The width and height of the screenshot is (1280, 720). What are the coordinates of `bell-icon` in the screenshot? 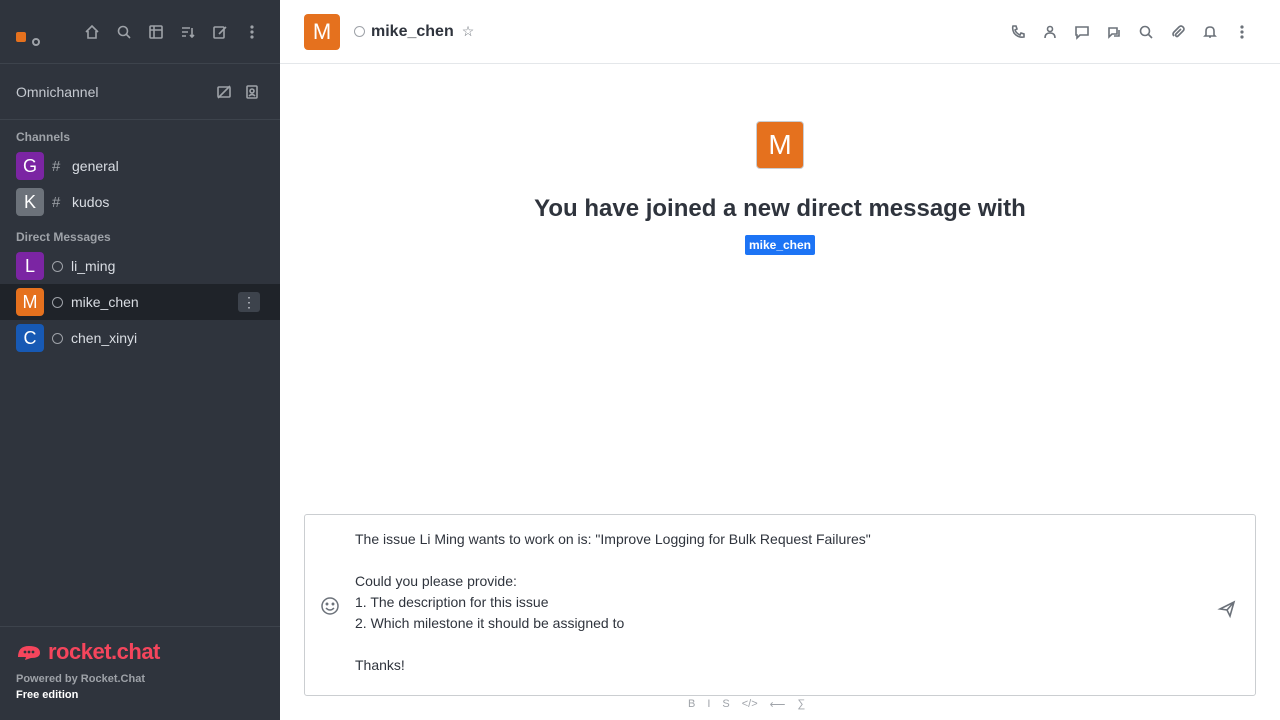 It's located at (1210, 31).